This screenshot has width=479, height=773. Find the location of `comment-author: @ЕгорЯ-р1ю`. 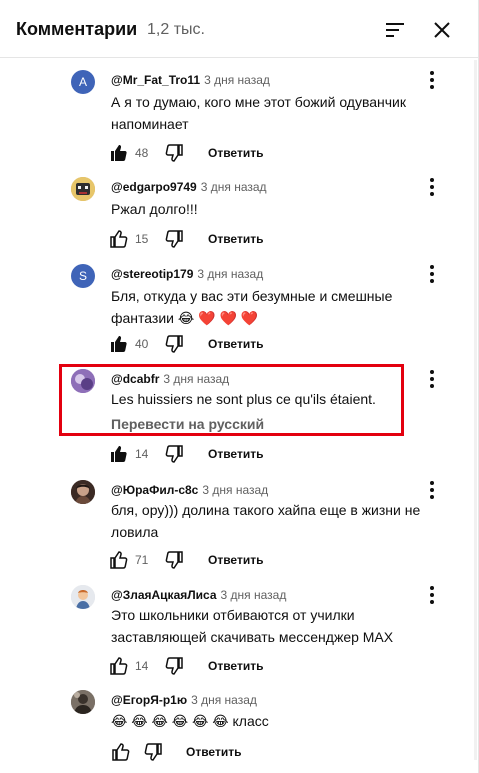

comment-author: @ЕгорЯ-р1ю is located at coordinates (149, 700).